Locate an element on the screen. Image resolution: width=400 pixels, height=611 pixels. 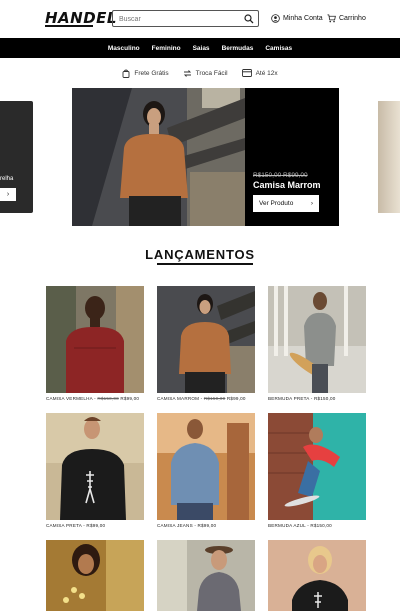
cart-icon is located at coordinates (331, 18).